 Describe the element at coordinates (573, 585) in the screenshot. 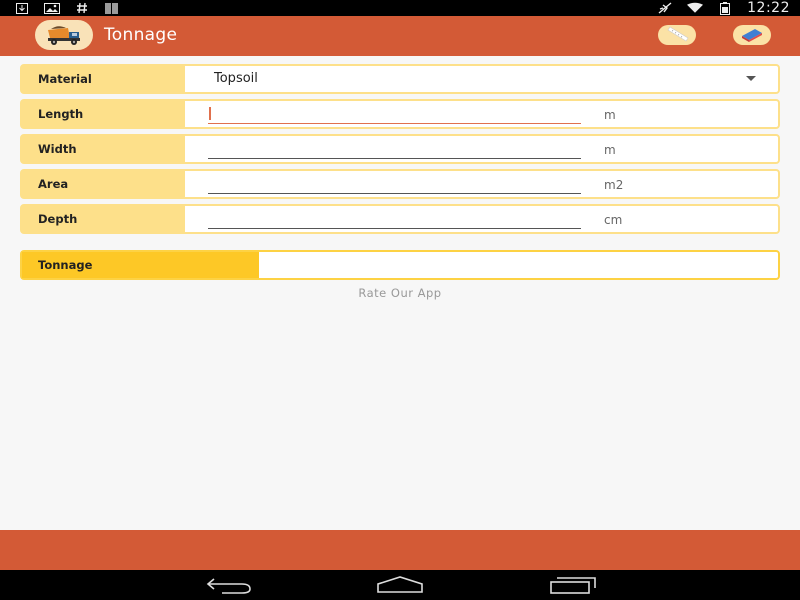

I see `recent-apps-icon` at that location.